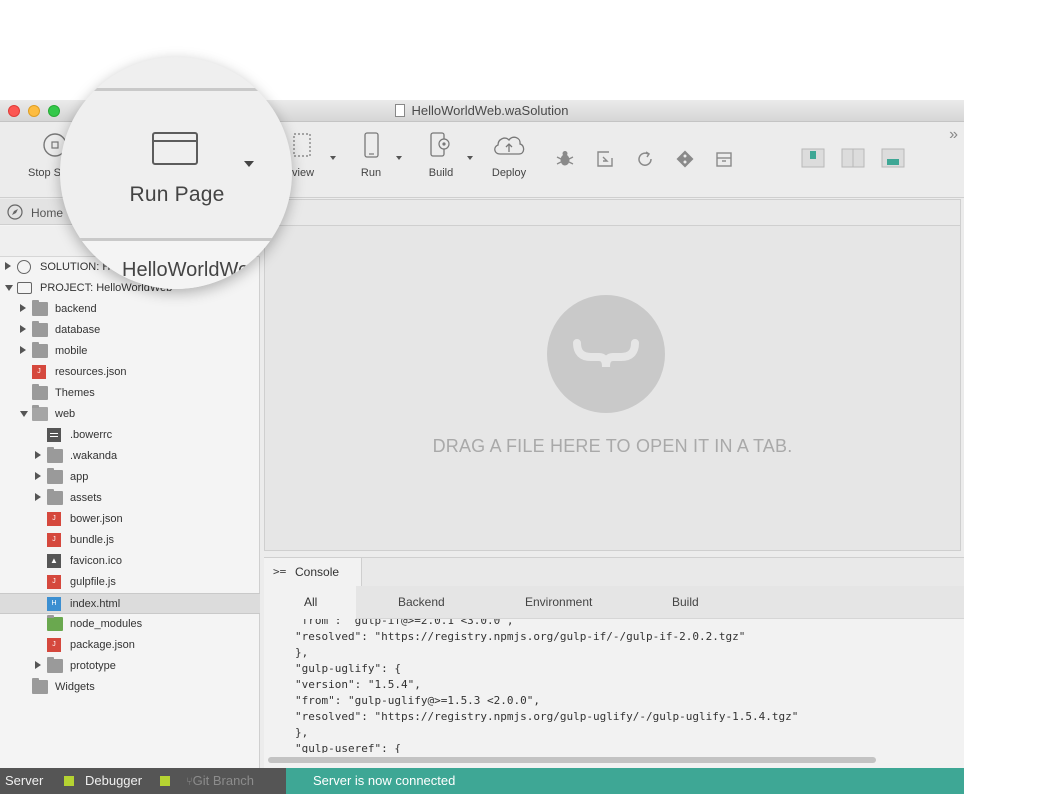 The width and height of the screenshot is (1064, 794). Describe the element at coordinates (55, 623) in the screenshot. I see `node-modules-folder-icon` at that location.